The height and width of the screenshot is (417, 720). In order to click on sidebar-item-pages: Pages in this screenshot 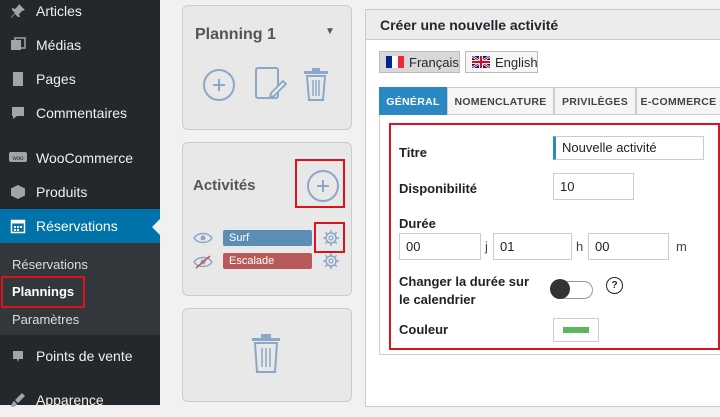, I will do `click(80, 79)`.